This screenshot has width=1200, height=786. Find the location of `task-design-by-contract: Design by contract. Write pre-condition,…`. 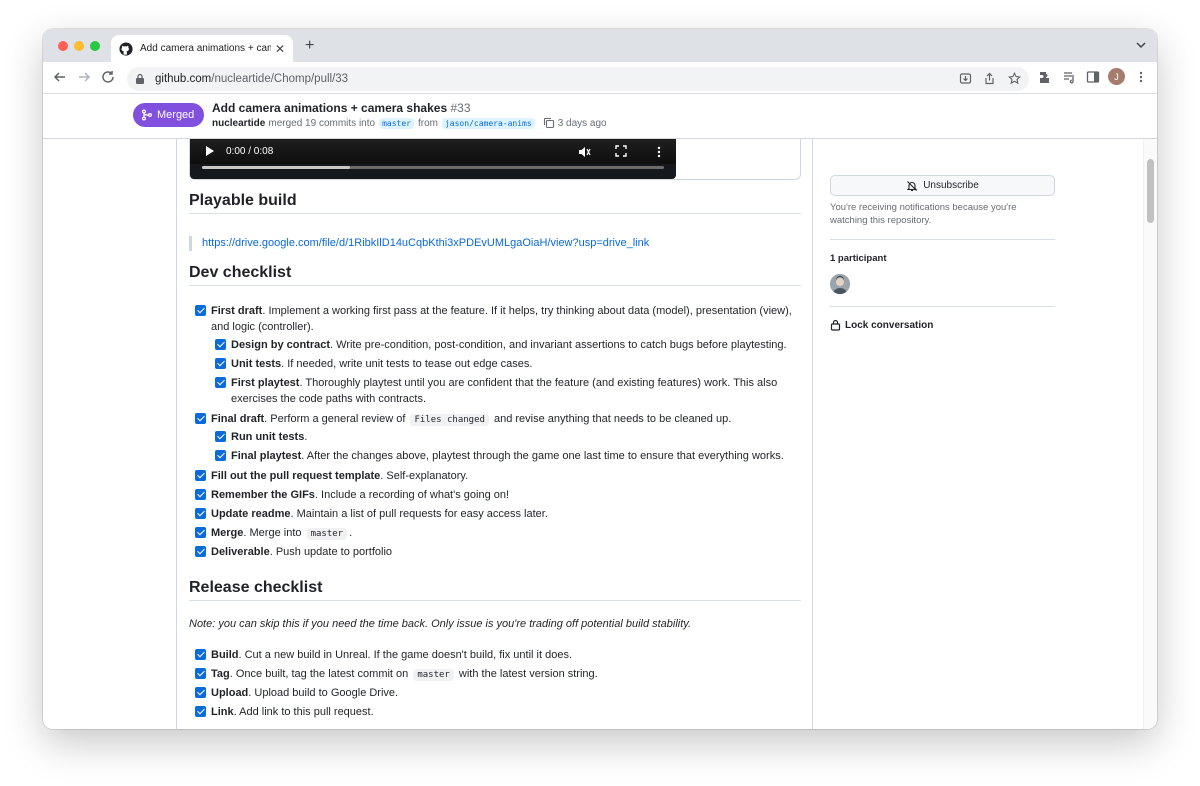

task-design-by-contract: Design by contract. Write pre-condition,… is located at coordinates (501, 345).